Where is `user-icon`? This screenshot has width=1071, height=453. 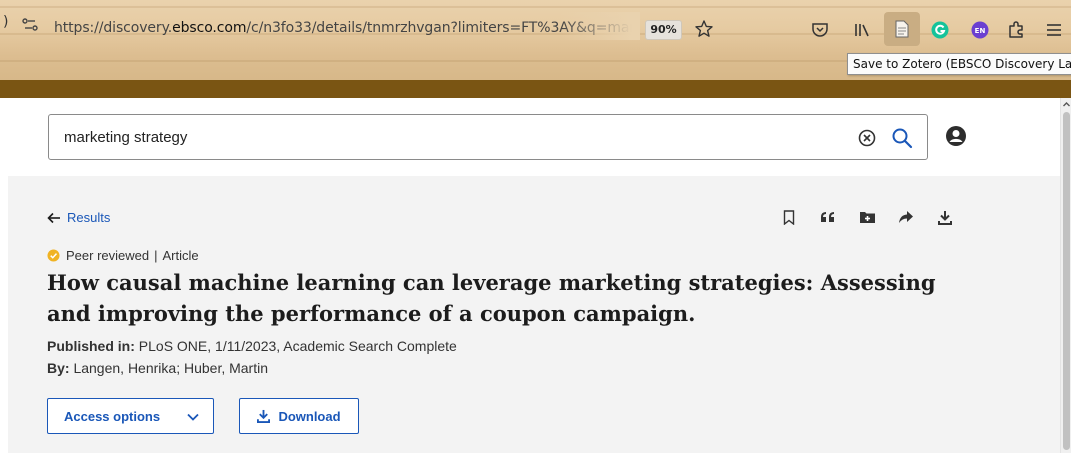
user-icon is located at coordinates (956, 136).